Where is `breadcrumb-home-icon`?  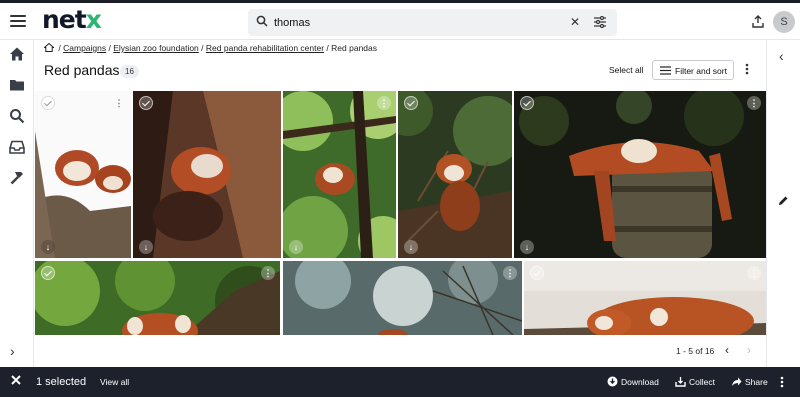 breadcrumb-home-icon is located at coordinates (49, 47).